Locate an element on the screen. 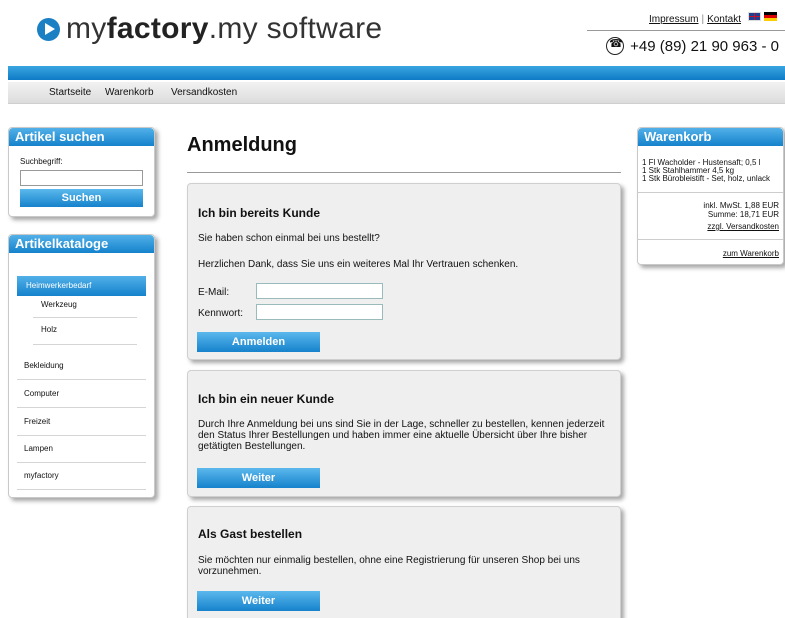  phone-text: +49 (89) 21 90 963 - 0 is located at coordinates (704, 46).